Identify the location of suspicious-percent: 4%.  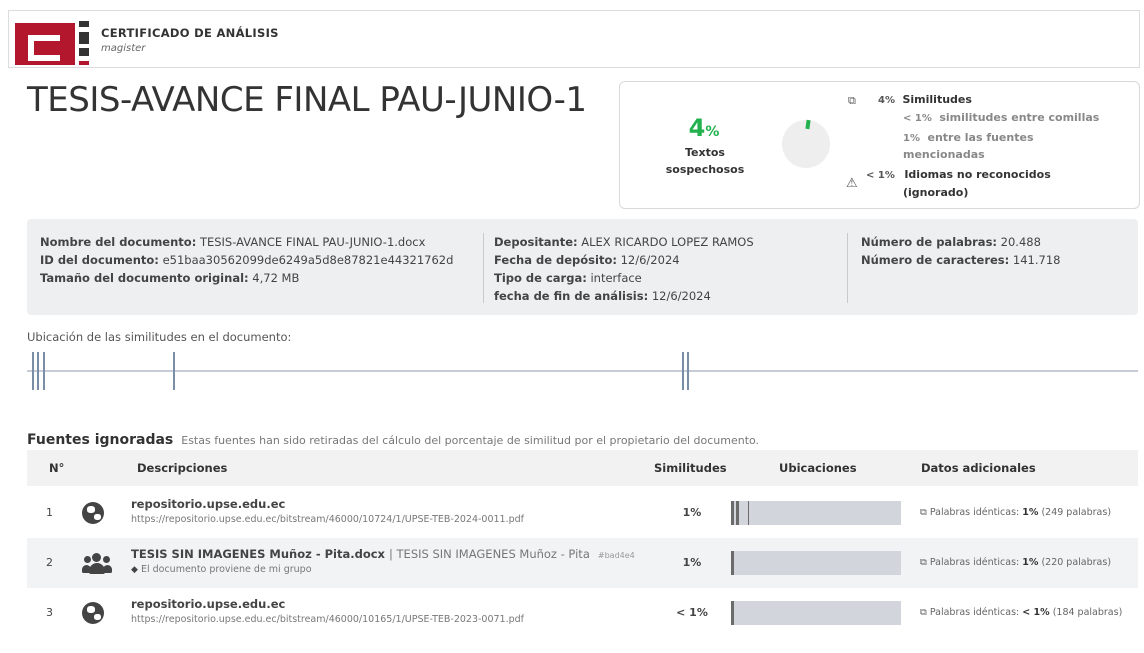
(704, 128).